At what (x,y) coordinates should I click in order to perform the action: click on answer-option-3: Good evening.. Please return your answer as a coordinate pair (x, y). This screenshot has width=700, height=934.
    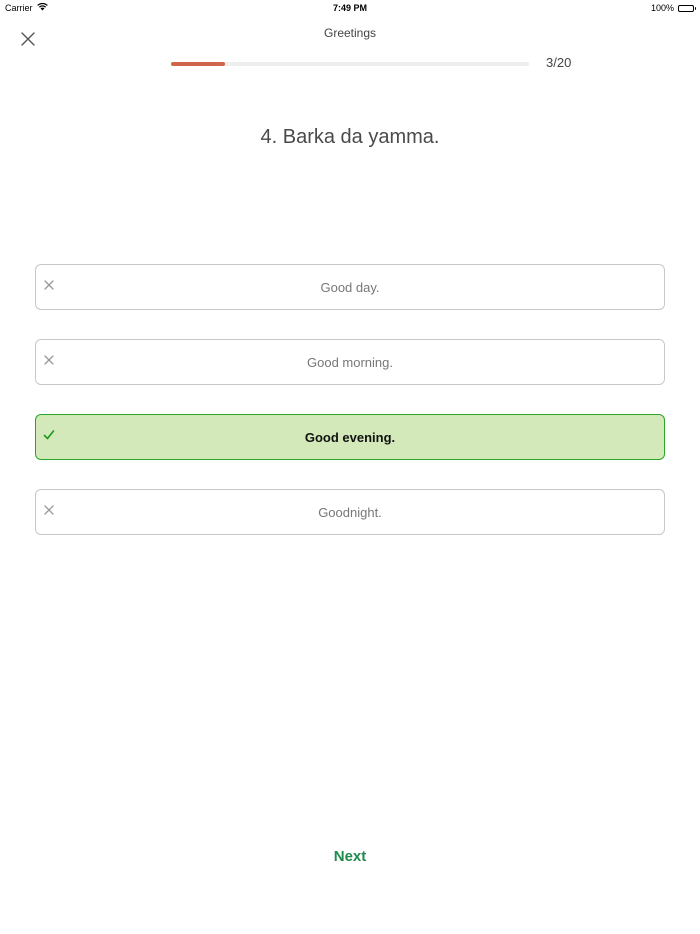
    Looking at the image, I should click on (350, 437).